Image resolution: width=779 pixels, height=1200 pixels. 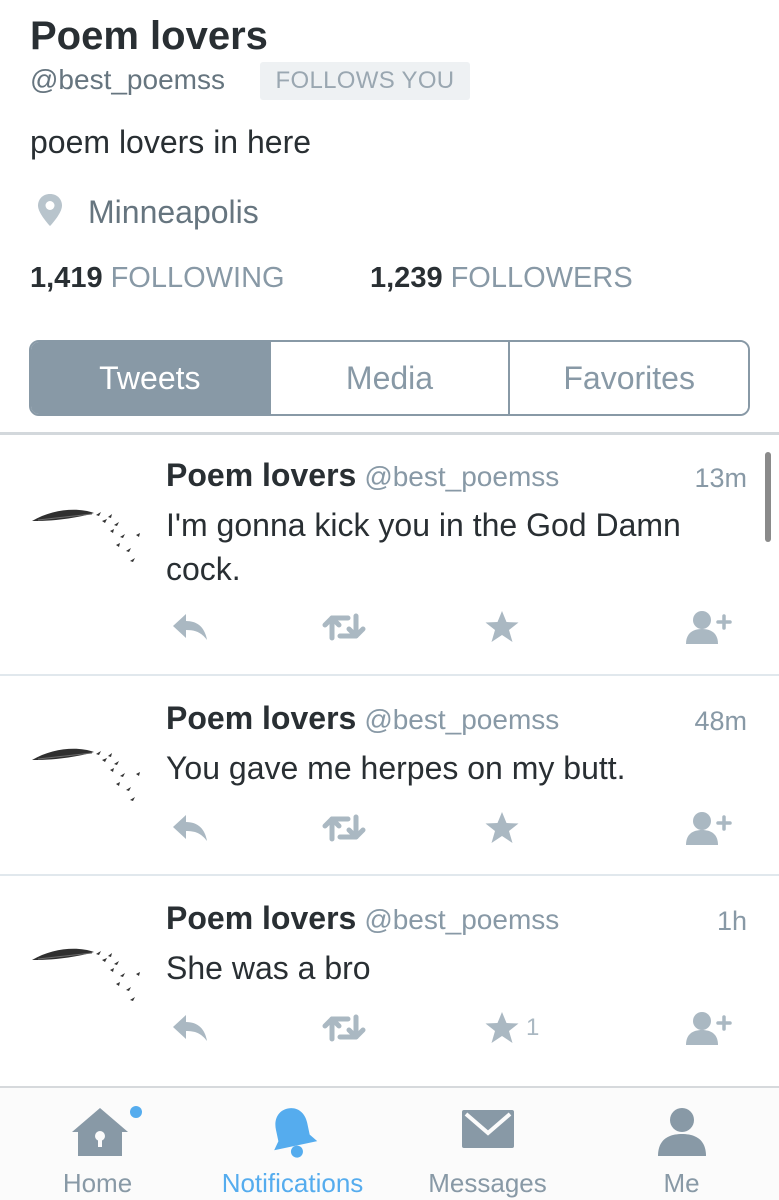 What do you see at coordinates (720, 721) in the screenshot?
I see `tweet-timestamp: 48m` at bounding box center [720, 721].